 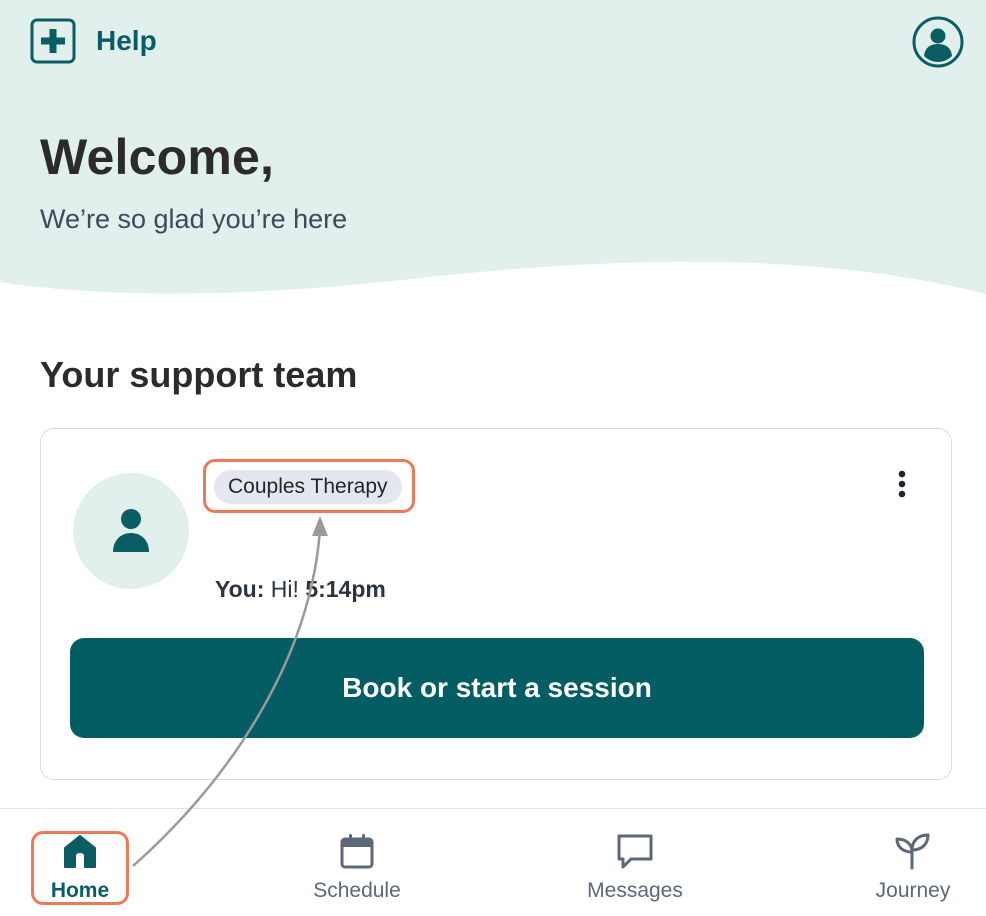 What do you see at coordinates (357, 872) in the screenshot?
I see `nav-item-schedule: Schedule` at bounding box center [357, 872].